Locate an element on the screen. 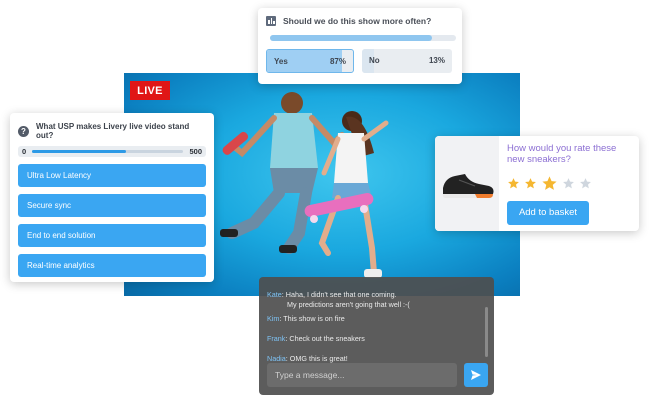 This screenshot has width=650, height=400. sneaker-image is located at coordinates (467, 183).